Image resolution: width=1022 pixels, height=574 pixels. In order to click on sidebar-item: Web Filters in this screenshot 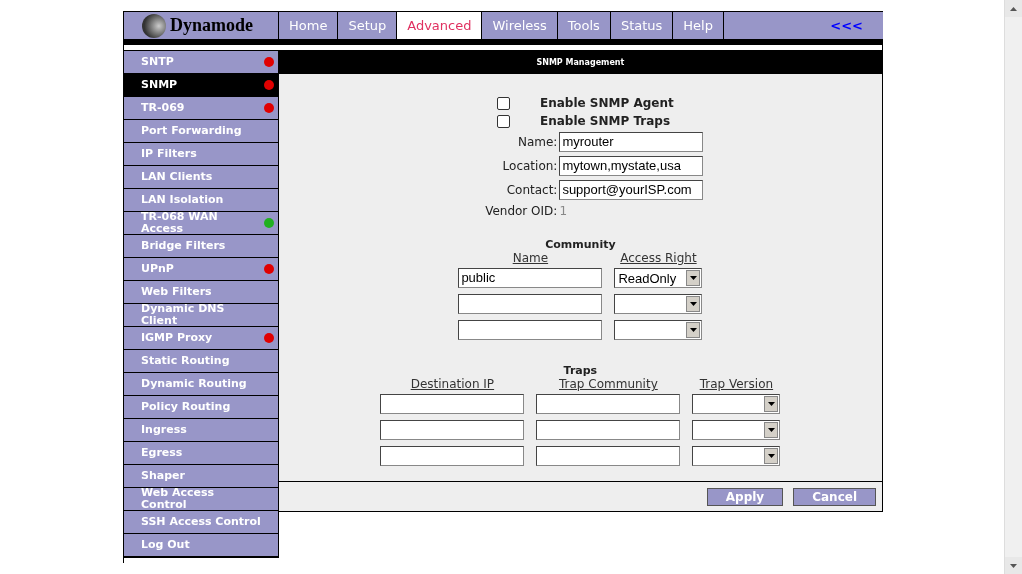, I will do `click(201, 292)`.